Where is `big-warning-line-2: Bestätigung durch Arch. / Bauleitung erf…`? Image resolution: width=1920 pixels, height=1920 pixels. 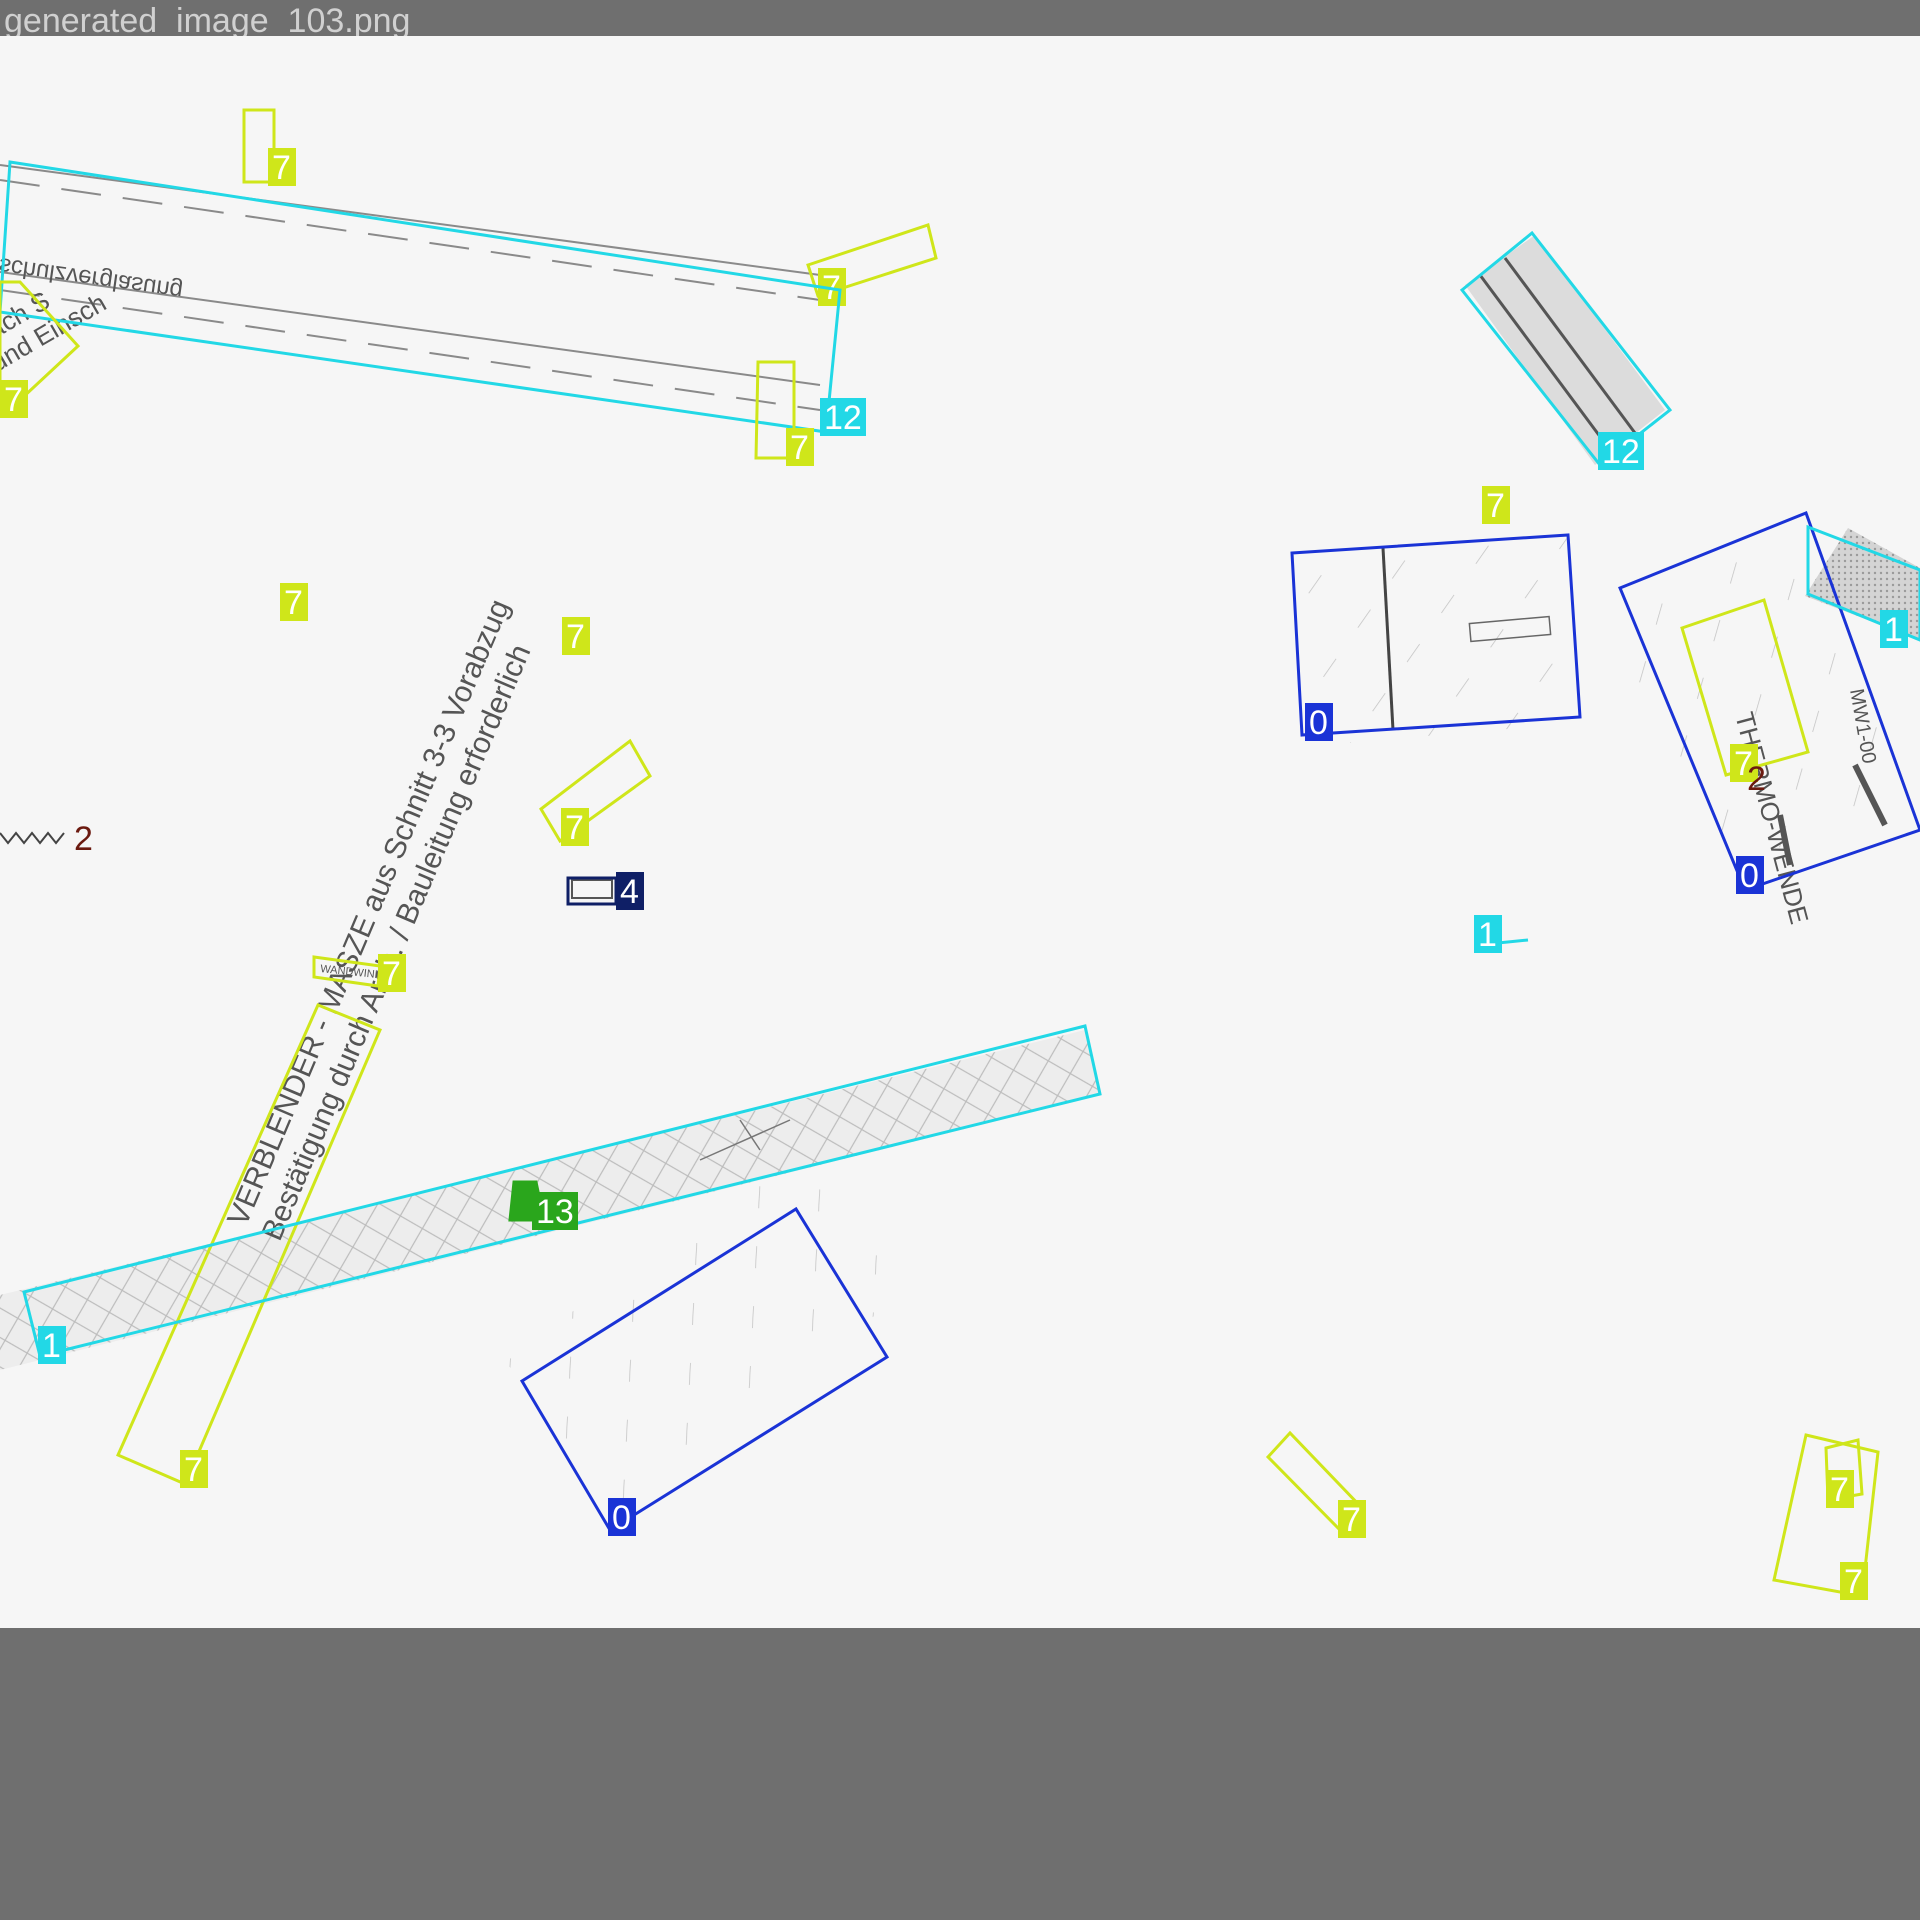 big-warning-line-2: Bestätigung durch Arch. / Bauleitung erf… is located at coordinates (397, 942).